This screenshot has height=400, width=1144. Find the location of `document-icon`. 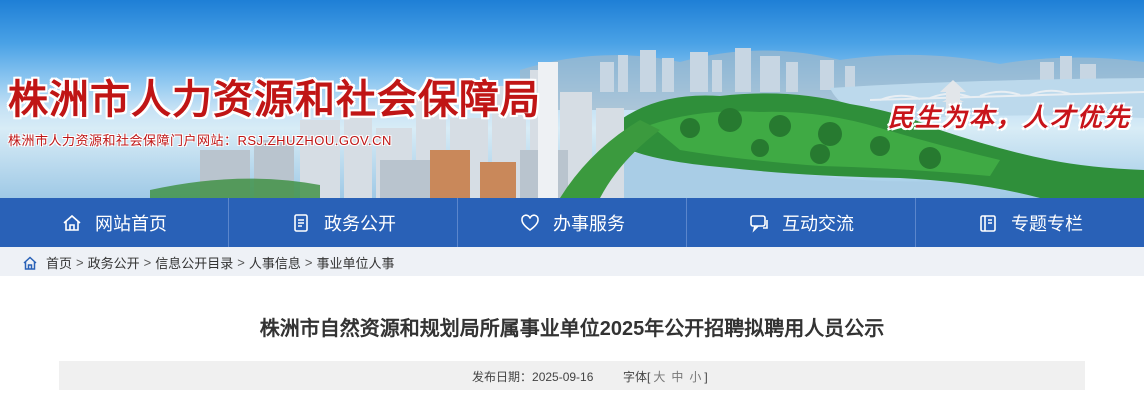

document-icon is located at coordinates (301, 223).